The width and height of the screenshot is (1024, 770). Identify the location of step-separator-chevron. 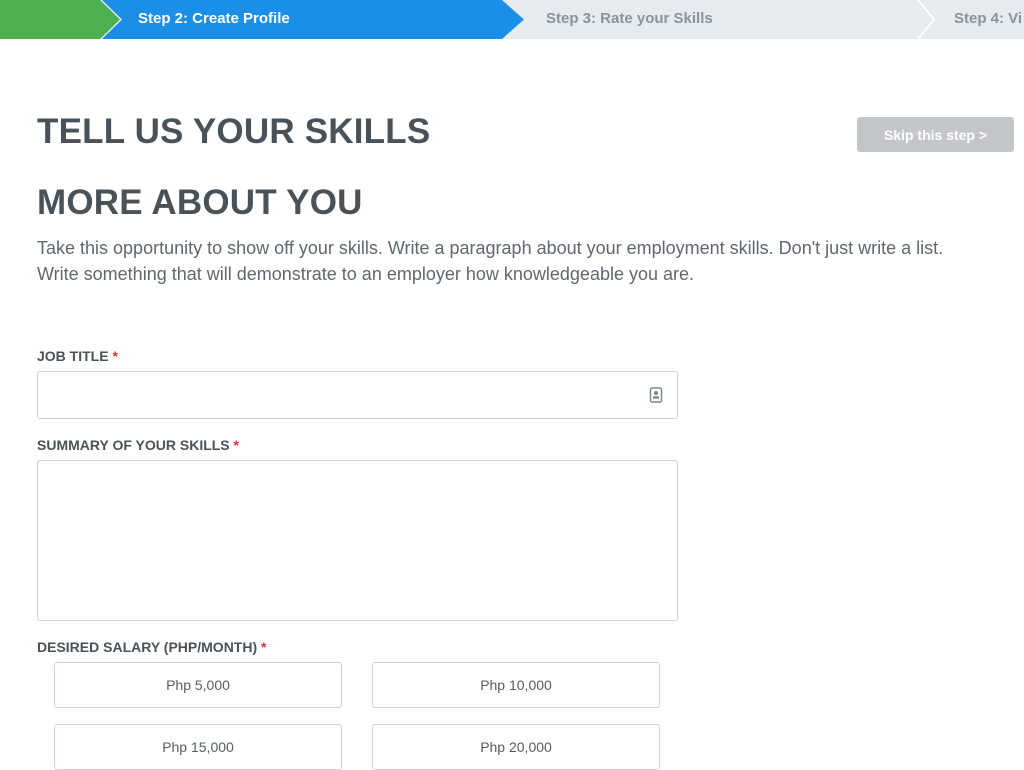
(926, 19).